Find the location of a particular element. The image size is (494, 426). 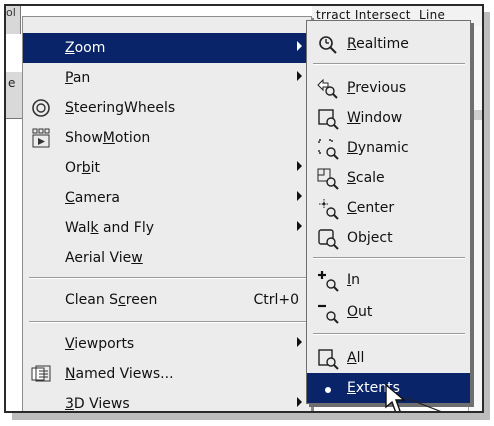

submenu-item-label: Center is located at coordinates (370, 208).